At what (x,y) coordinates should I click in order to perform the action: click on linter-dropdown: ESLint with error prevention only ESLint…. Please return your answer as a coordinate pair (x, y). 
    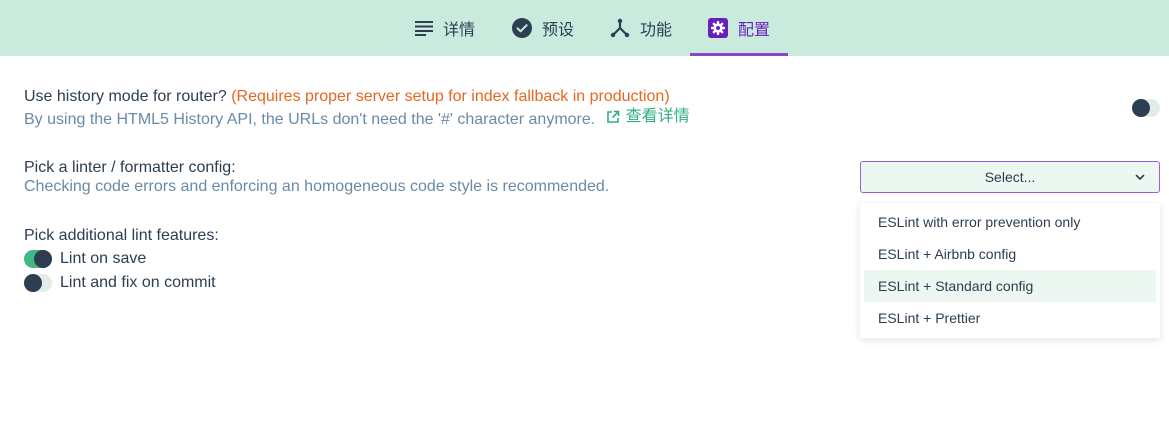
    Looking at the image, I should click on (1010, 270).